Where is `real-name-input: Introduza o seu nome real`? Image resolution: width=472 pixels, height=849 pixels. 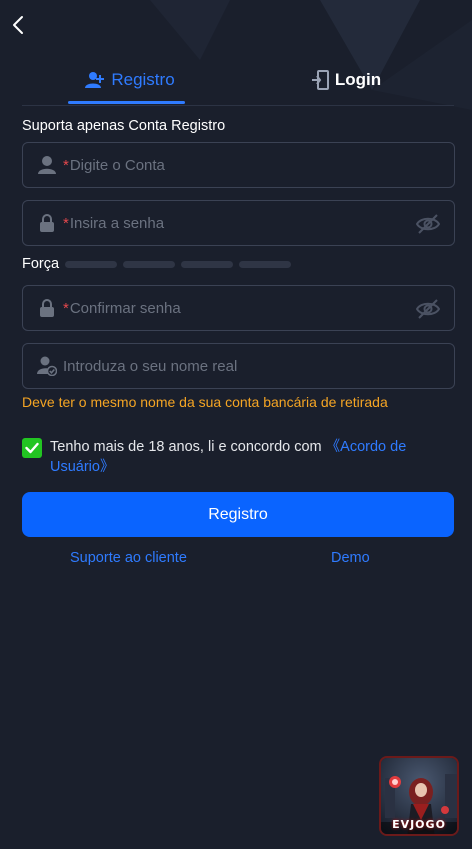 real-name-input: Introduza o seu nome real is located at coordinates (238, 366).